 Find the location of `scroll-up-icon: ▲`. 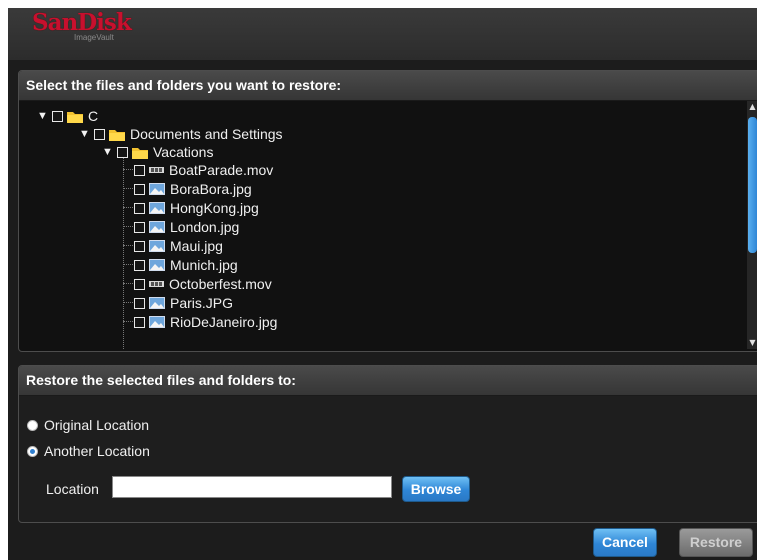

scroll-up-icon: ▲ is located at coordinates (752, 107).